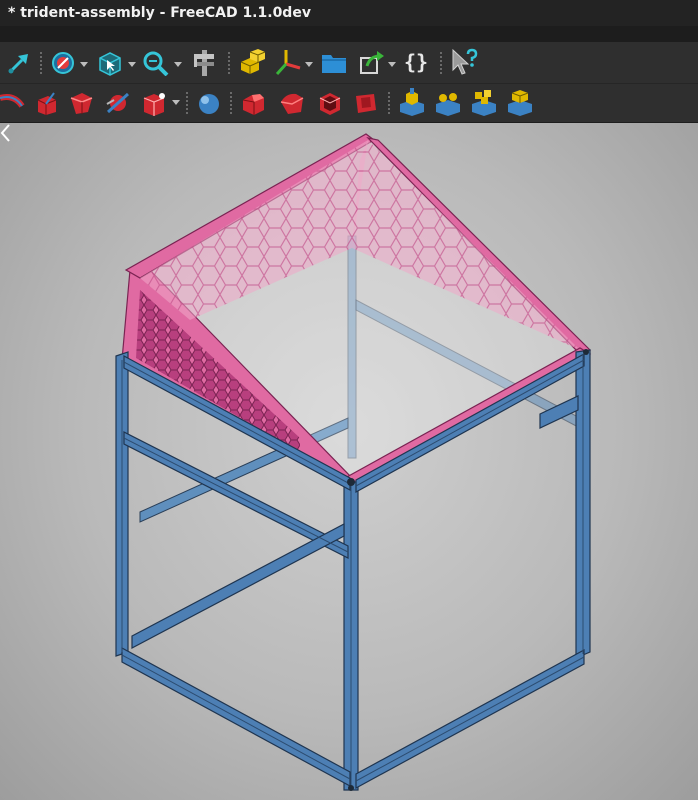 The width and height of the screenshot is (698, 800). I want to click on axis-dropdown, so click(309, 64).